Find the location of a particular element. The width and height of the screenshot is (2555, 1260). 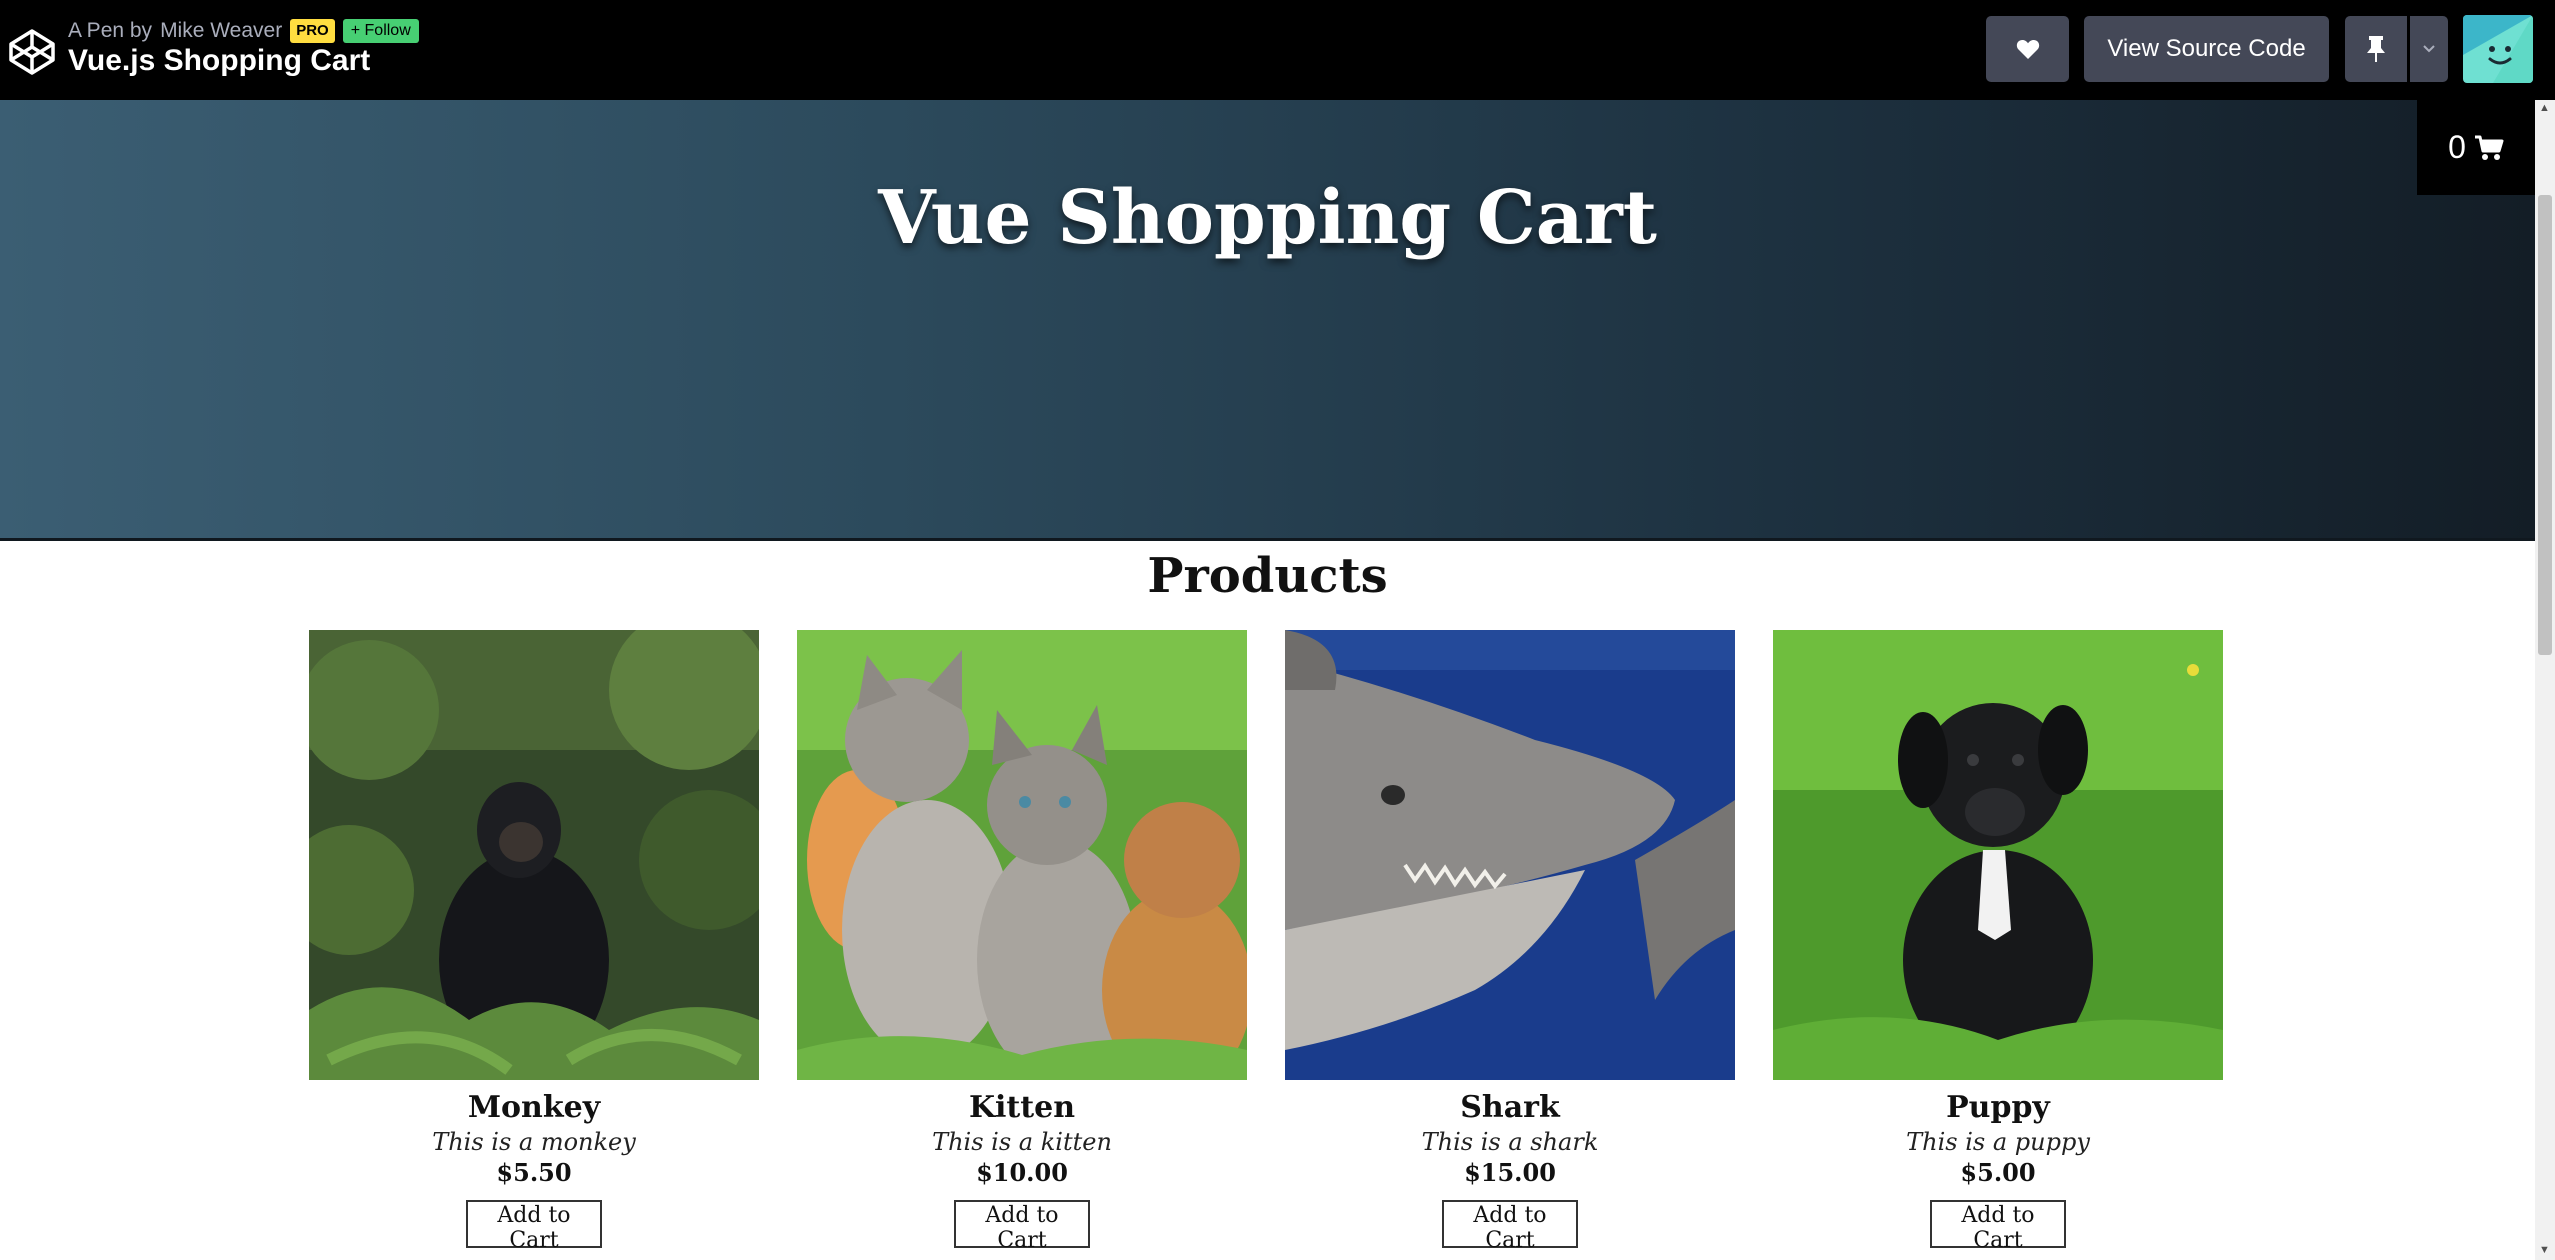

heart-icon is located at coordinates (2027, 49).